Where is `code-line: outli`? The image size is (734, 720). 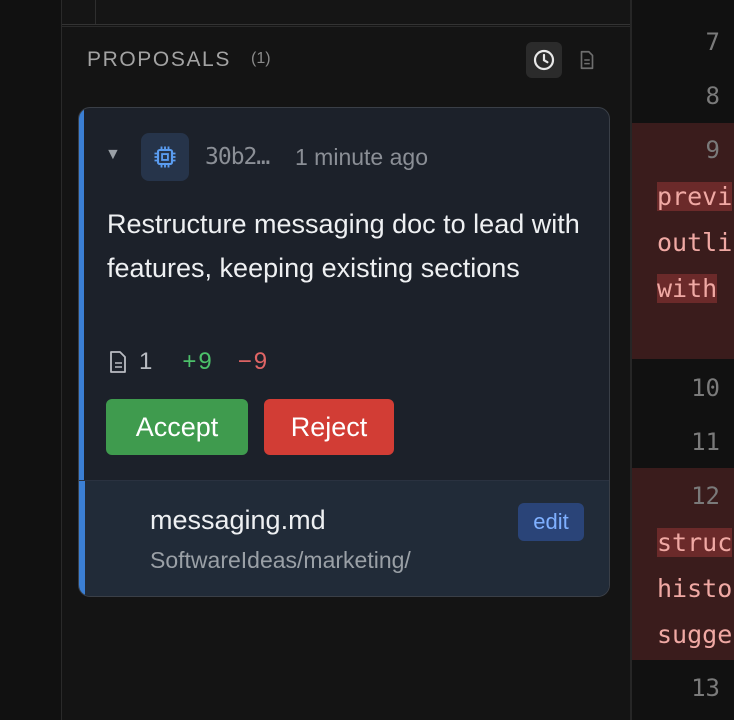
code-line: outli is located at coordinates (694, 242).